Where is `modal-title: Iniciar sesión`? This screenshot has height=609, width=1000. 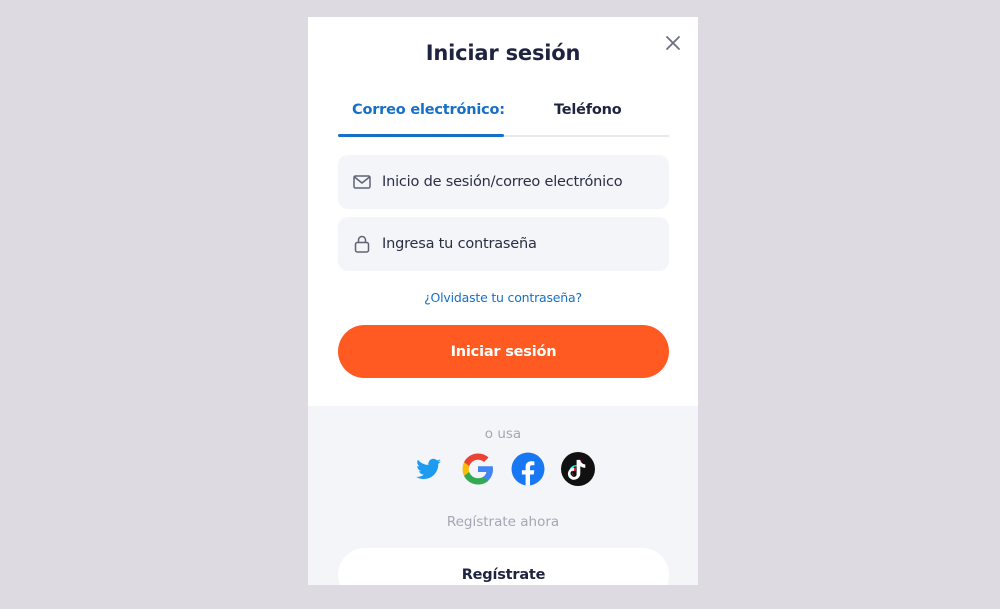 modal-title: Iniciar sesión is located at coordinates (503, 53).